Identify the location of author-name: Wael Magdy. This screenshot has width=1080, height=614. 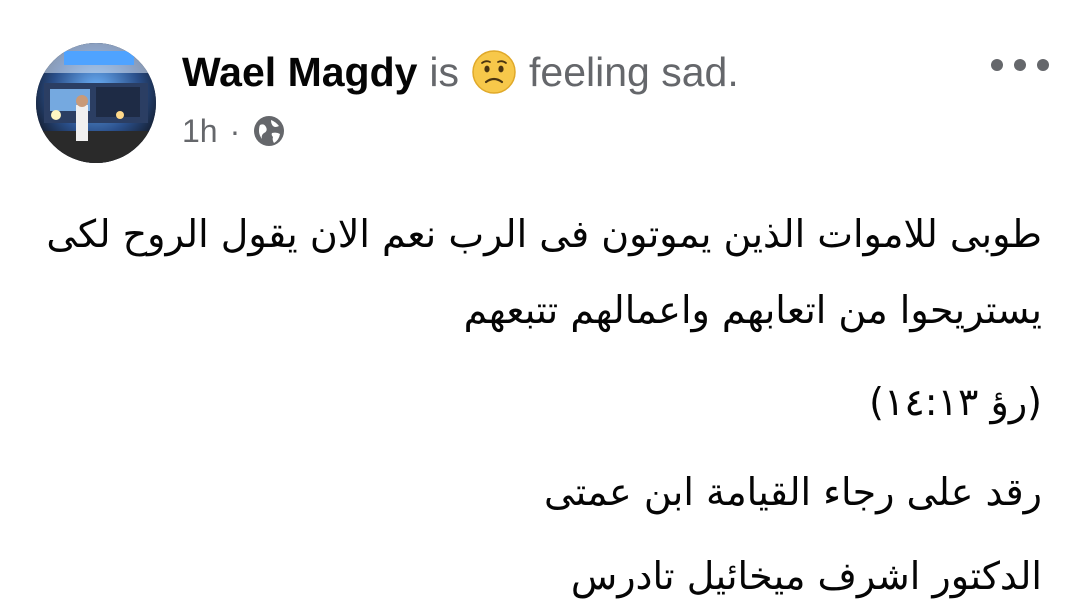
(299, 72).